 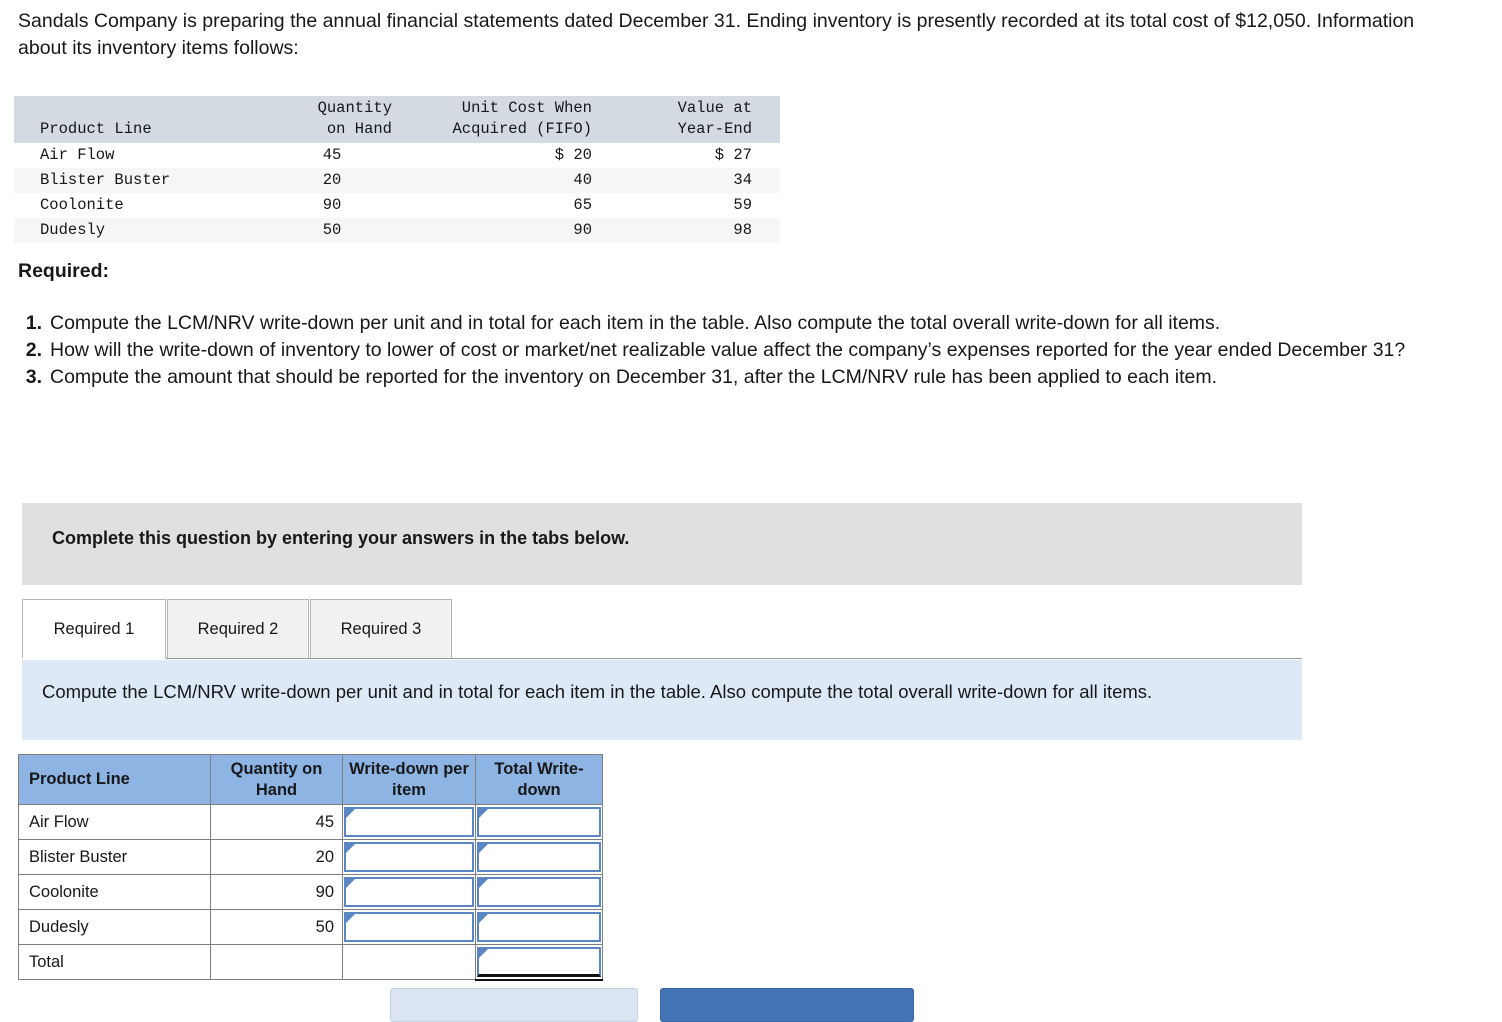 I want to click on required-heading: Required:, so click(x=64, y=271).